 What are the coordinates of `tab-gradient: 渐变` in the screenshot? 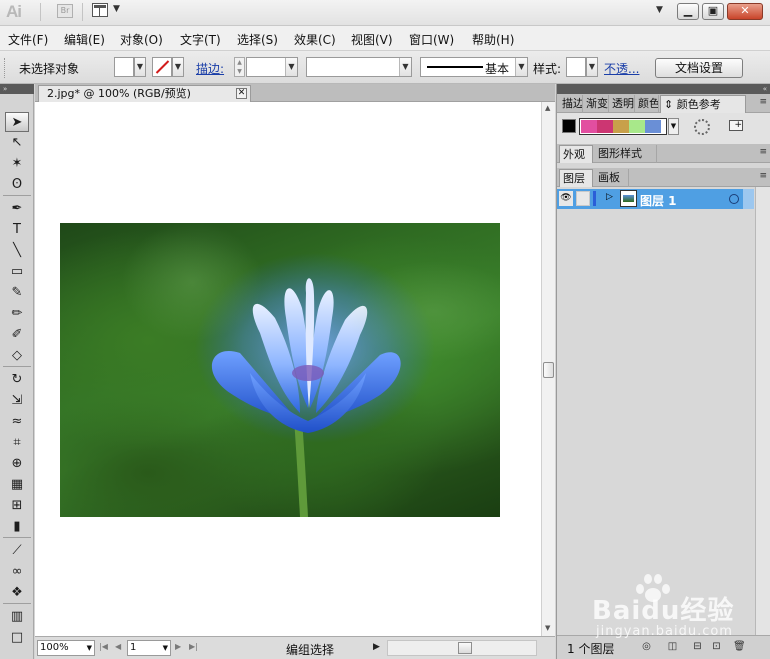 It's located at (596, 104).